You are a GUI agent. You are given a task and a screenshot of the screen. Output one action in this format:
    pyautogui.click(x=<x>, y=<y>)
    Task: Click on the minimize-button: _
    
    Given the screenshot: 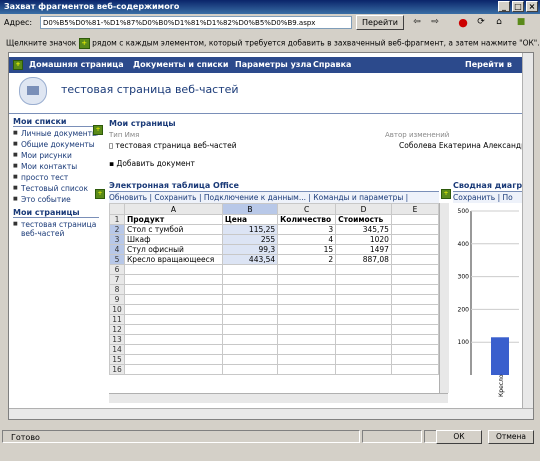 What is the action you would take?
    pyautogui.click(x=504, y=6)
    